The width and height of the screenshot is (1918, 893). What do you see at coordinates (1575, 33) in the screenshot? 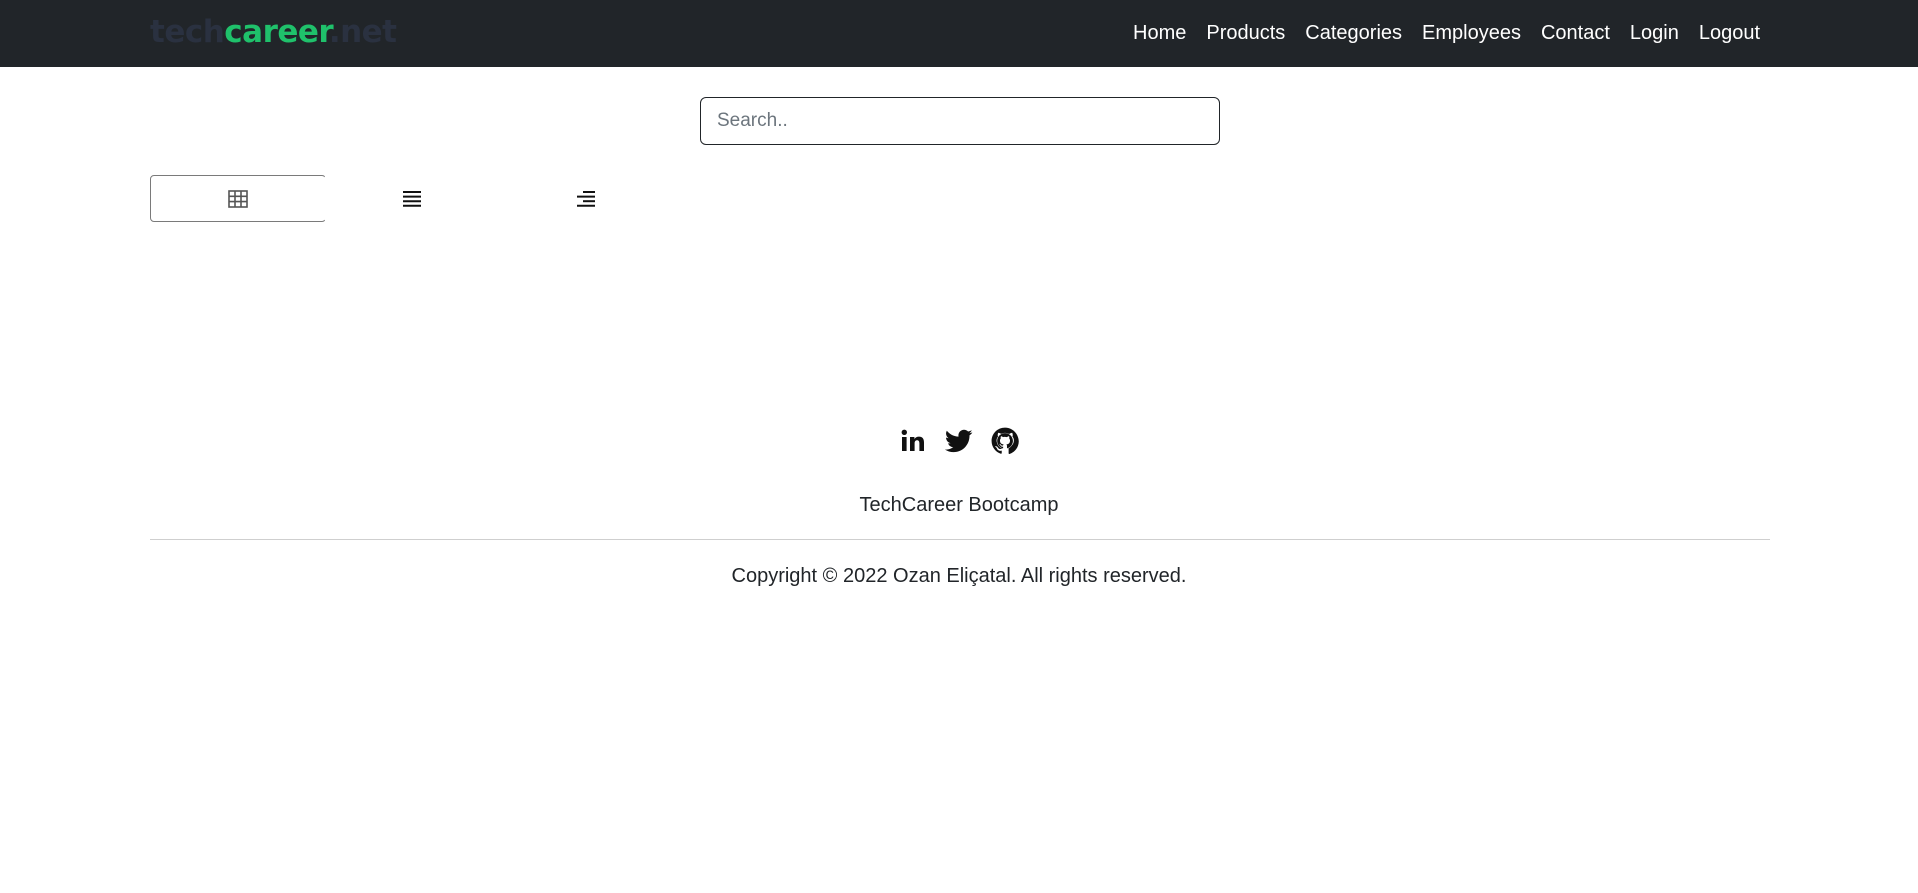
I see `nav-link-contact: Contact` at bounding box center [1575, 33].